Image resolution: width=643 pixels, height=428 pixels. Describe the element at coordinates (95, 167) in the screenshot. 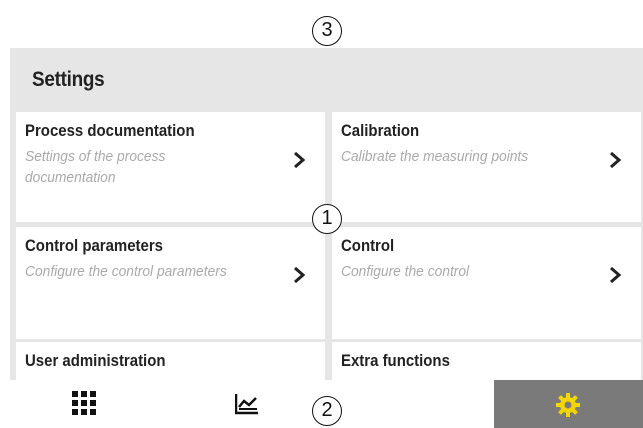

I see `tile-description: Settings of the process documentation` at that location.